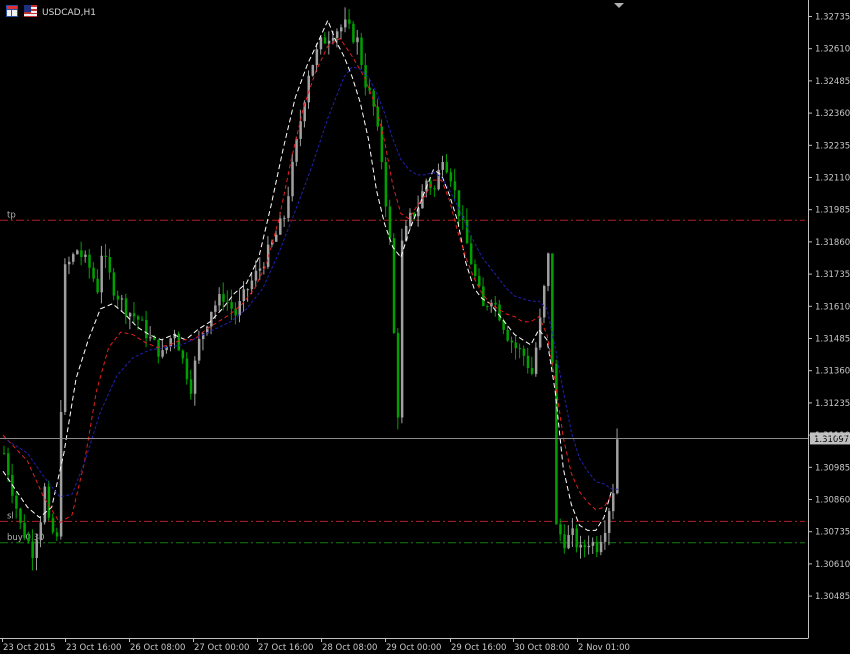  Describe the element at coordinates (832, 597) in the screenshot. I see `y-tick-label: 1.30485` at that location.